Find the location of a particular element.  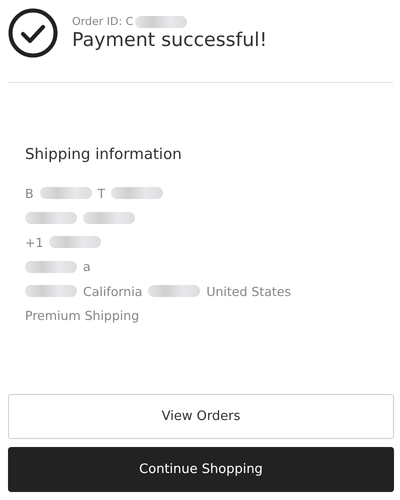

orders-button: View Orders is located at coordinates (201, 416).